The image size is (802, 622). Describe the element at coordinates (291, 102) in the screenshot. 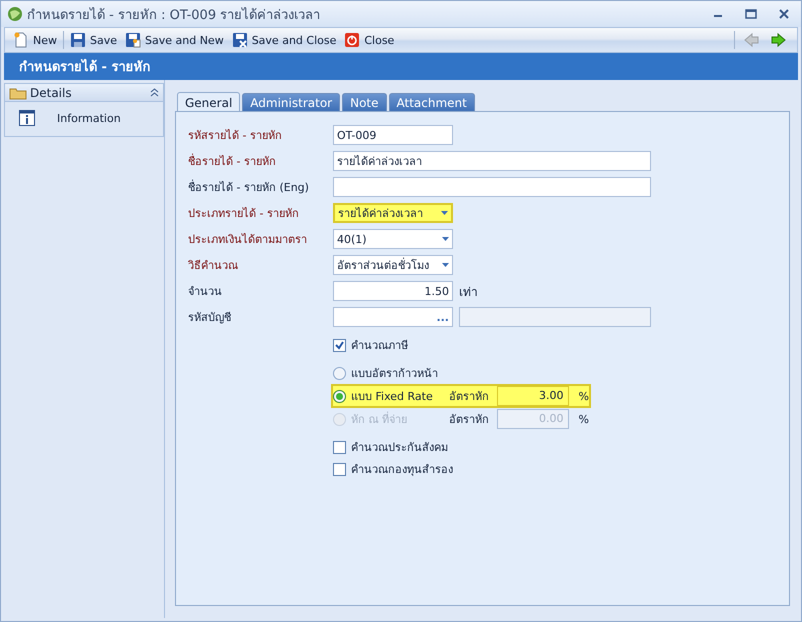

I see `tab: Administrator` at that location.